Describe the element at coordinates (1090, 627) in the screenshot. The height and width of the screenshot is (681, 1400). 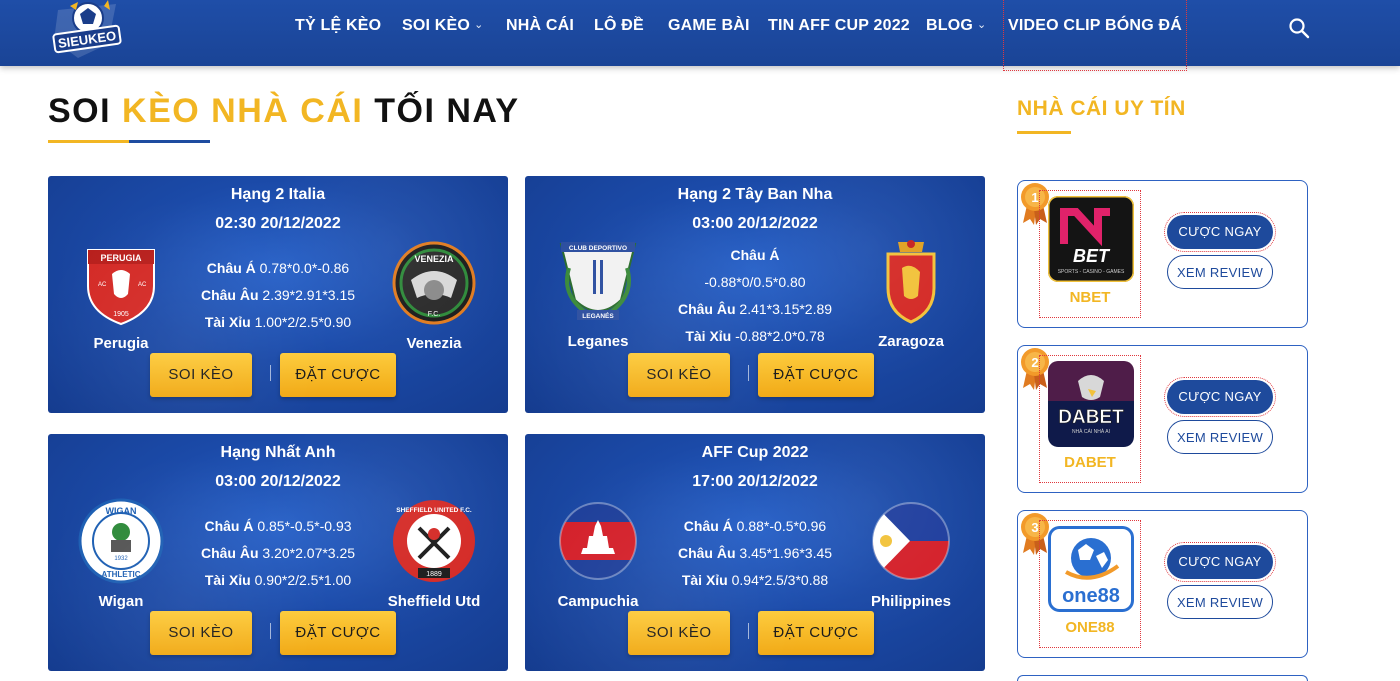
I see `bookie-name: ONE88` at that location.